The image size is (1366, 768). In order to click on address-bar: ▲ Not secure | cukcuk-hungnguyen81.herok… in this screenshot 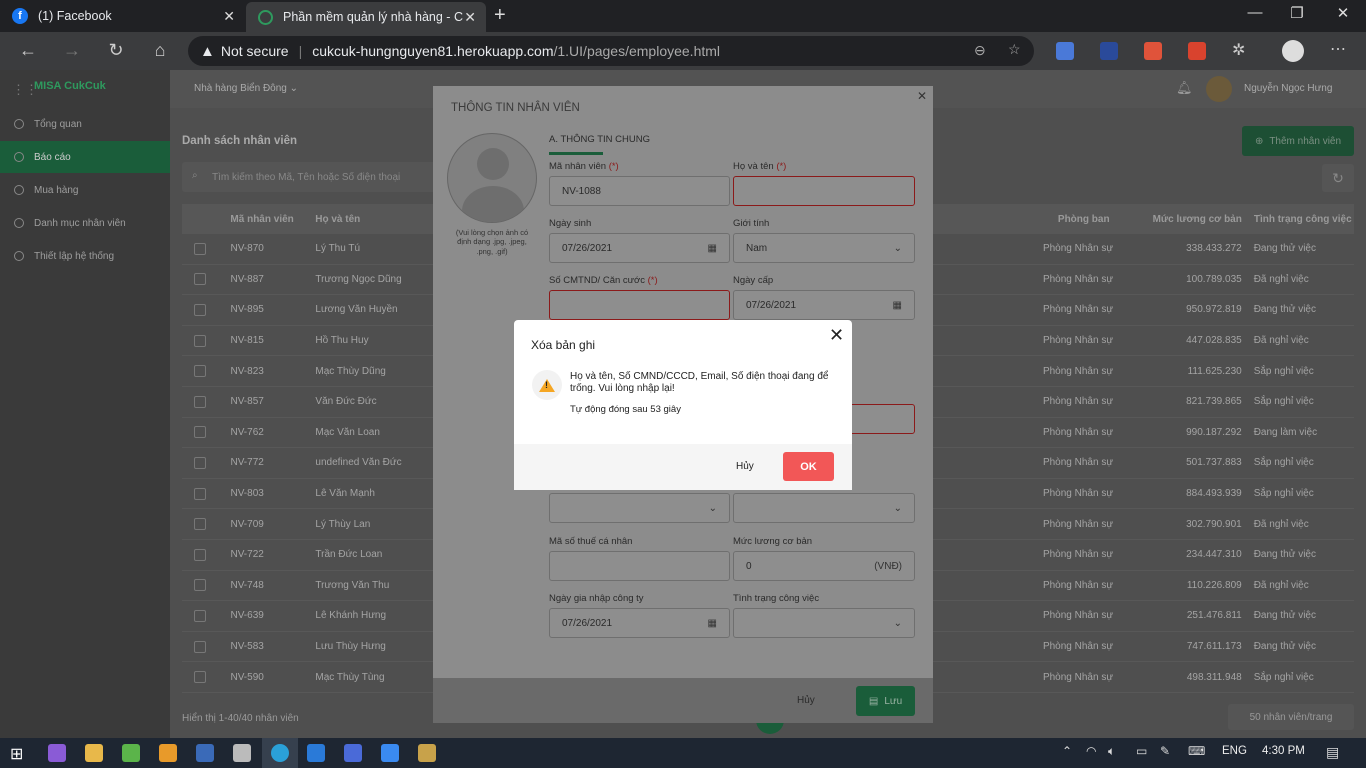, I will do `click(611, 51)`.